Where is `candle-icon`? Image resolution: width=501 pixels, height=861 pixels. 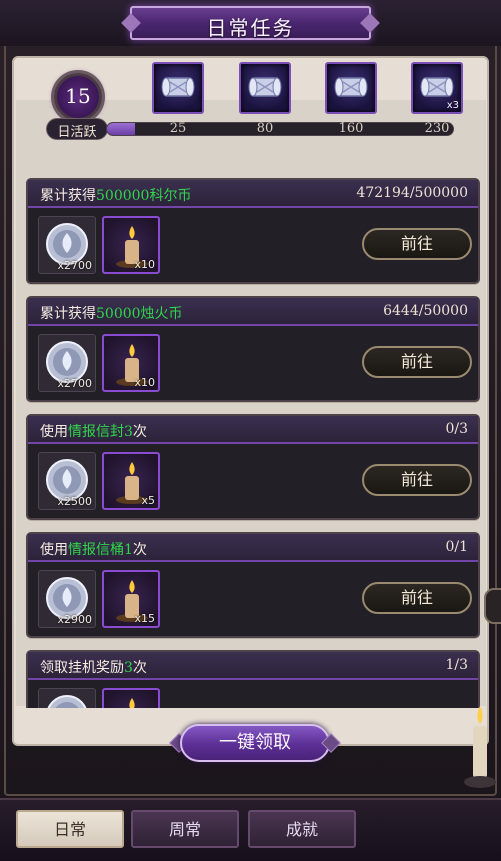 candle-icon is located at coordinates (132, 703).